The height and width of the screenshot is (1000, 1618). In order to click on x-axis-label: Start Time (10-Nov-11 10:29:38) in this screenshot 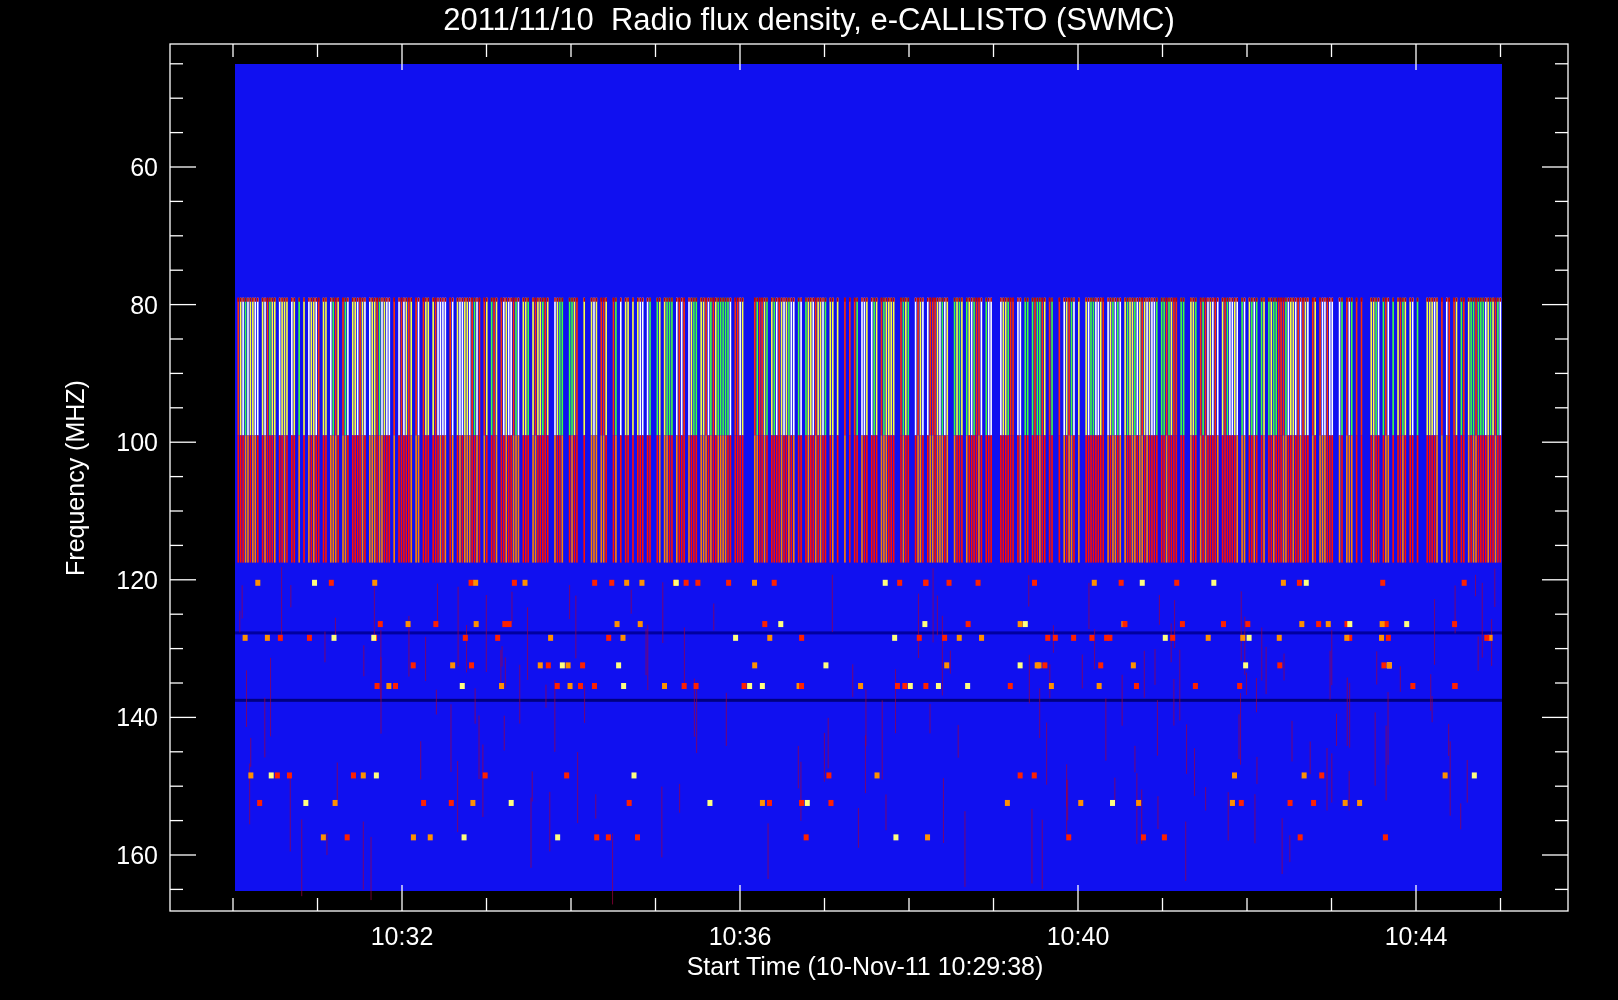, I will do `click(865, 966)`.